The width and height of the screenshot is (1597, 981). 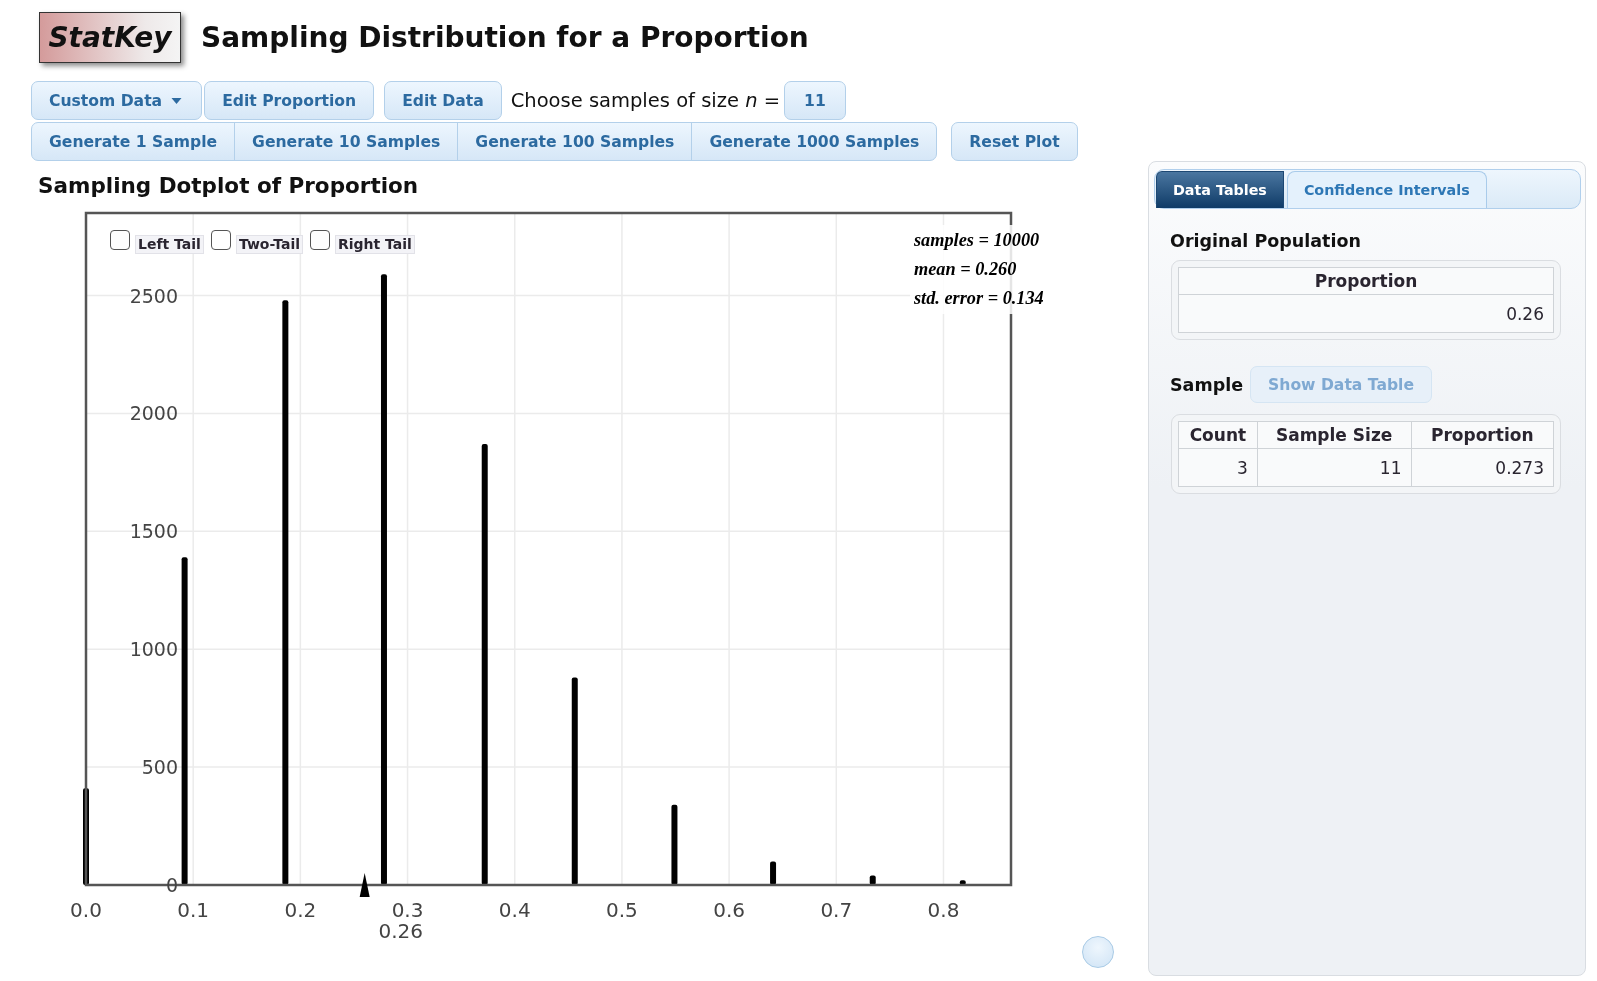 What do you see at coordinates (269, 244) in the screenshot?
I see `checkbox-label: Two-Tail` at bounding box center [269, 244].